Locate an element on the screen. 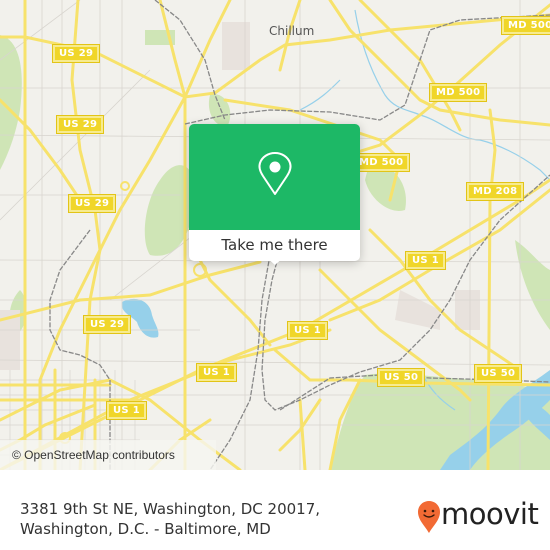  route-shield-md208: MD 208 is located at coordinates (495, 191).